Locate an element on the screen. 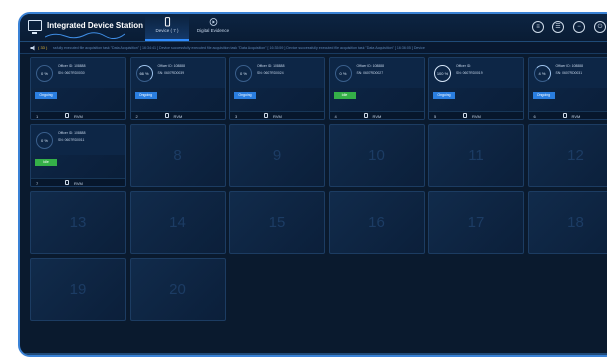  progress-ring: 66 % is located at coordinates (144, 73).